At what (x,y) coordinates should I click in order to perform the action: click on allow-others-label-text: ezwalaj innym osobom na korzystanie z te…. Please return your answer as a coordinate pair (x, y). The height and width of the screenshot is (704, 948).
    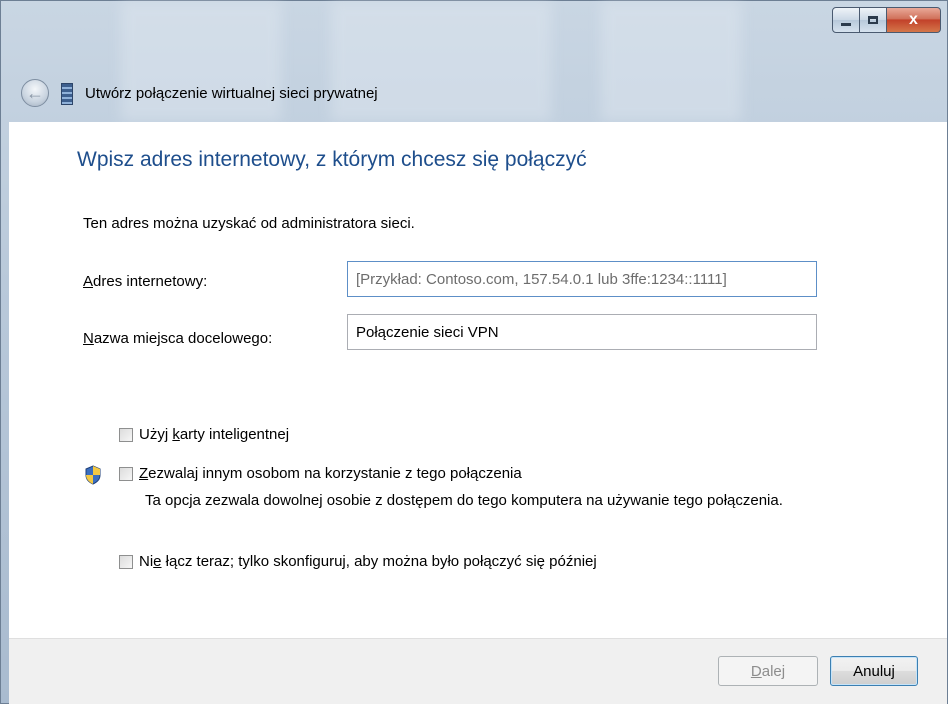
    Looking at the image, I should click on (335, 473).